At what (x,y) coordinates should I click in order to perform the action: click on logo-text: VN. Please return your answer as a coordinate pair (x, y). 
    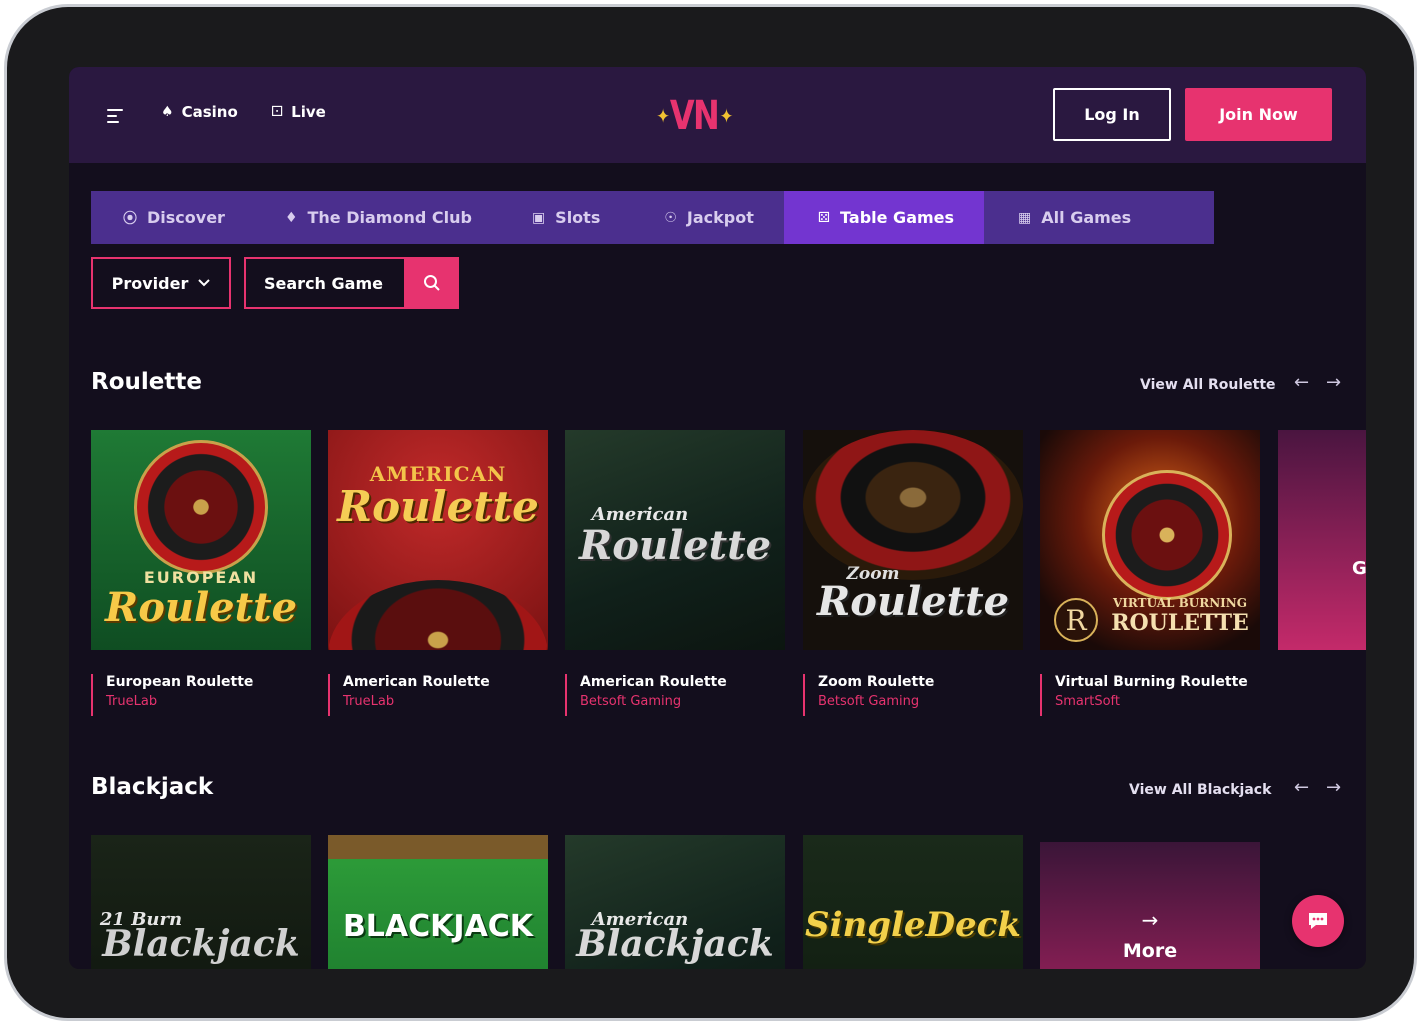
    Looking at the image, I should click on (694, 116).